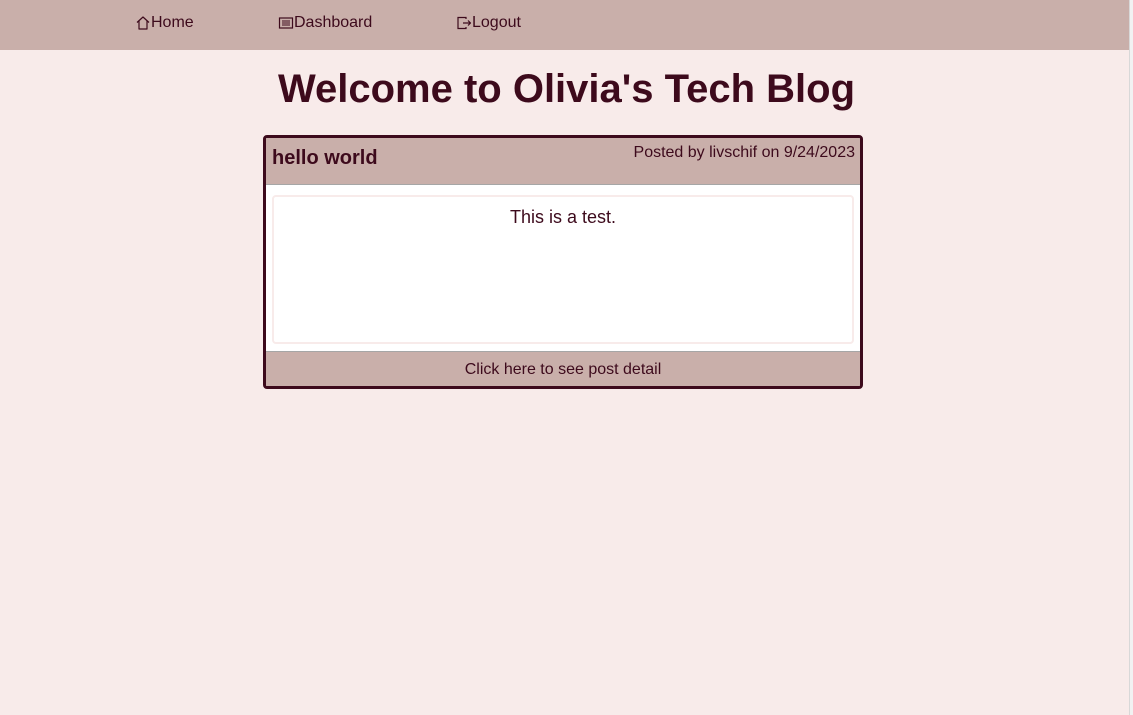 The width and height of the screenshot is (1133, 715). What do you see at coordinates (563, 368) in the screenshot?
I see `post-detail-link: Click here to see post detail` at bounding box center [563, 368].